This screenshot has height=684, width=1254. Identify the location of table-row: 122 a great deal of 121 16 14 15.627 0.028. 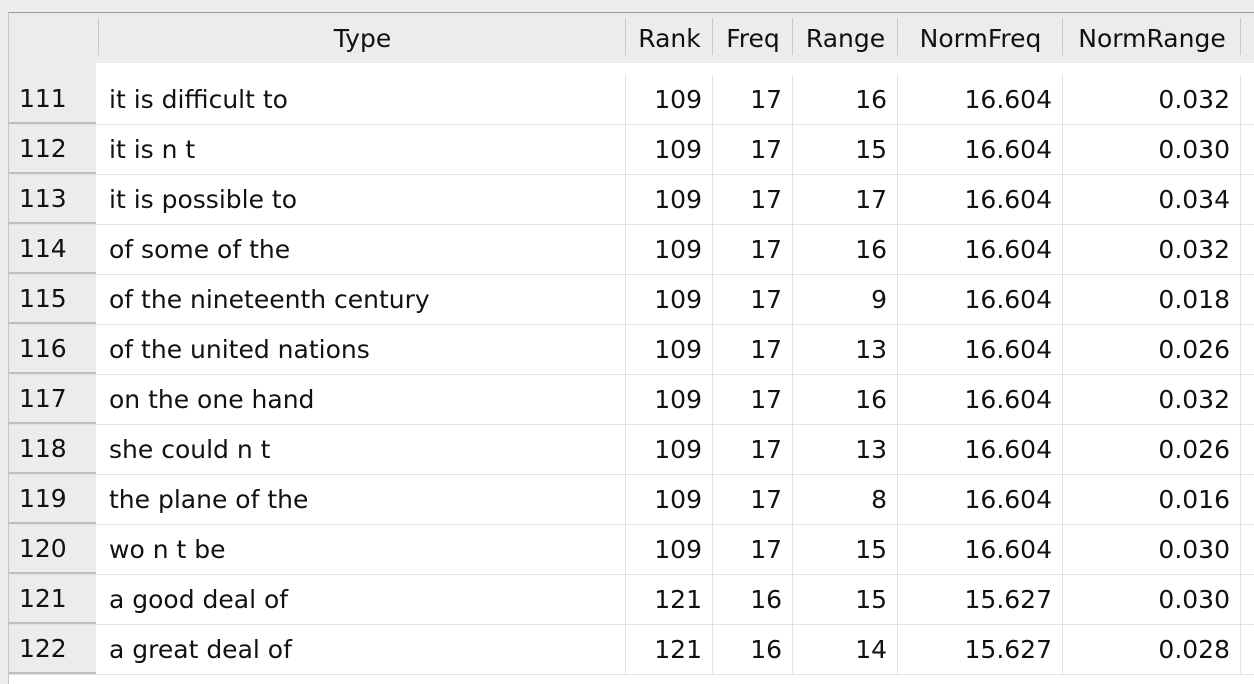
(631, 650).